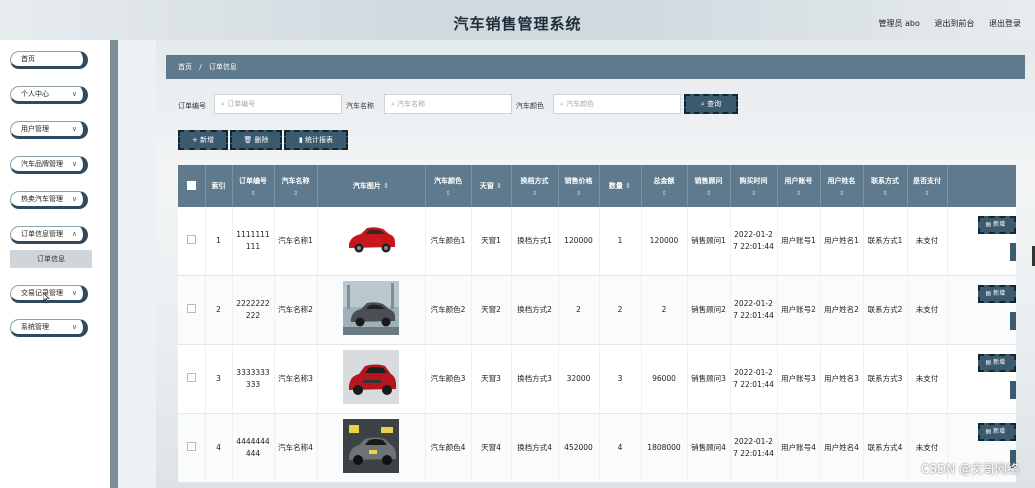  What do you see at coordinates (295, 180) in the screenshot?
I see `col-label: 汽车名称` at bounding box center [295, 180].